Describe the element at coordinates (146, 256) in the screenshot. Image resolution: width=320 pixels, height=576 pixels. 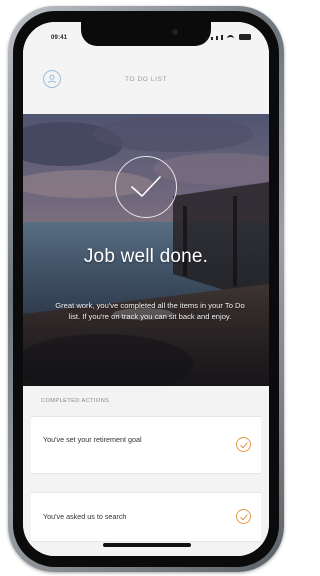
I see `hero-title: Job well done.` at that location.